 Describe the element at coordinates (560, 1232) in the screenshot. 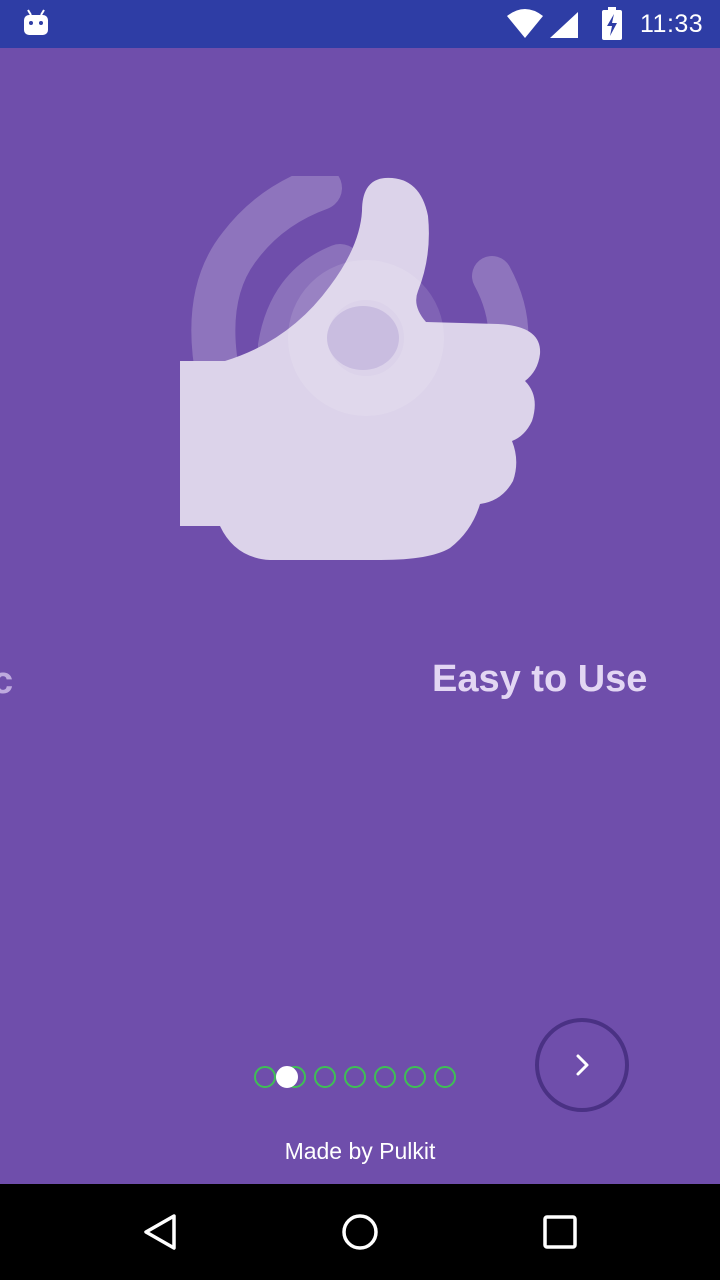

I see `recents-icon` at that location.